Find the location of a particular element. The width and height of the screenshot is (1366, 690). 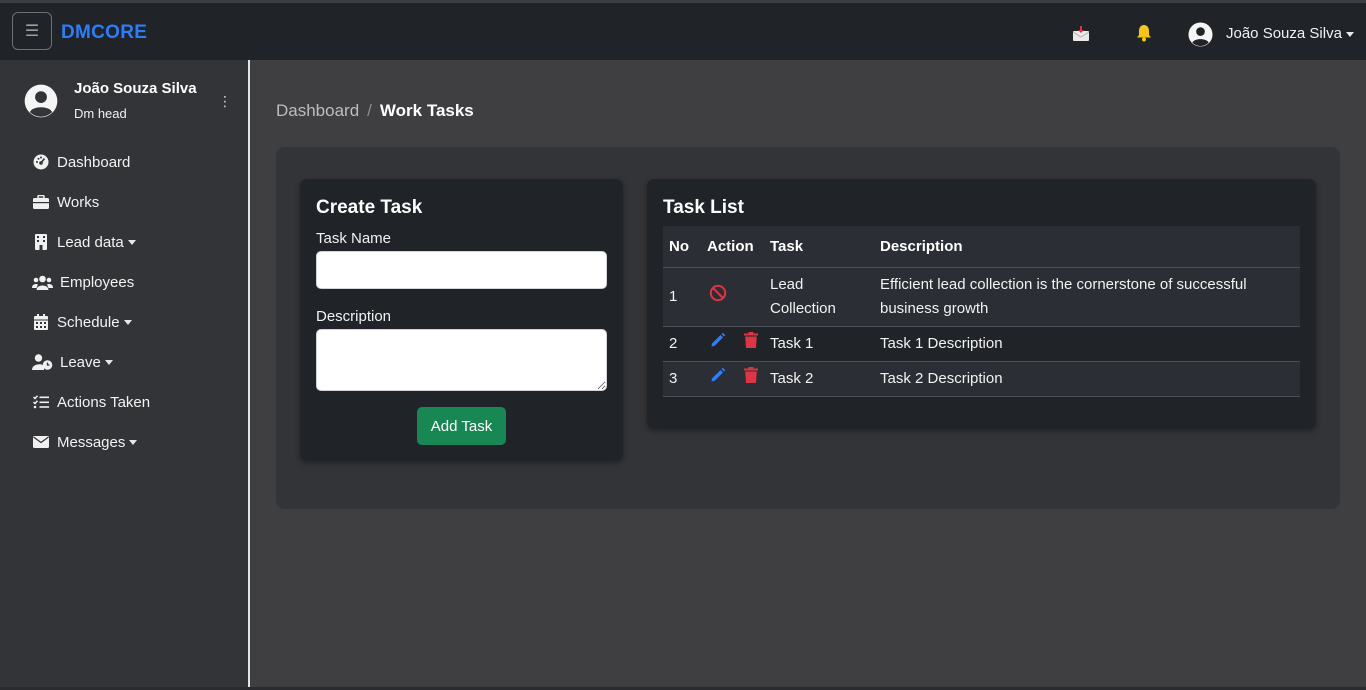

task-name-input is located at coordinates (461, 270).